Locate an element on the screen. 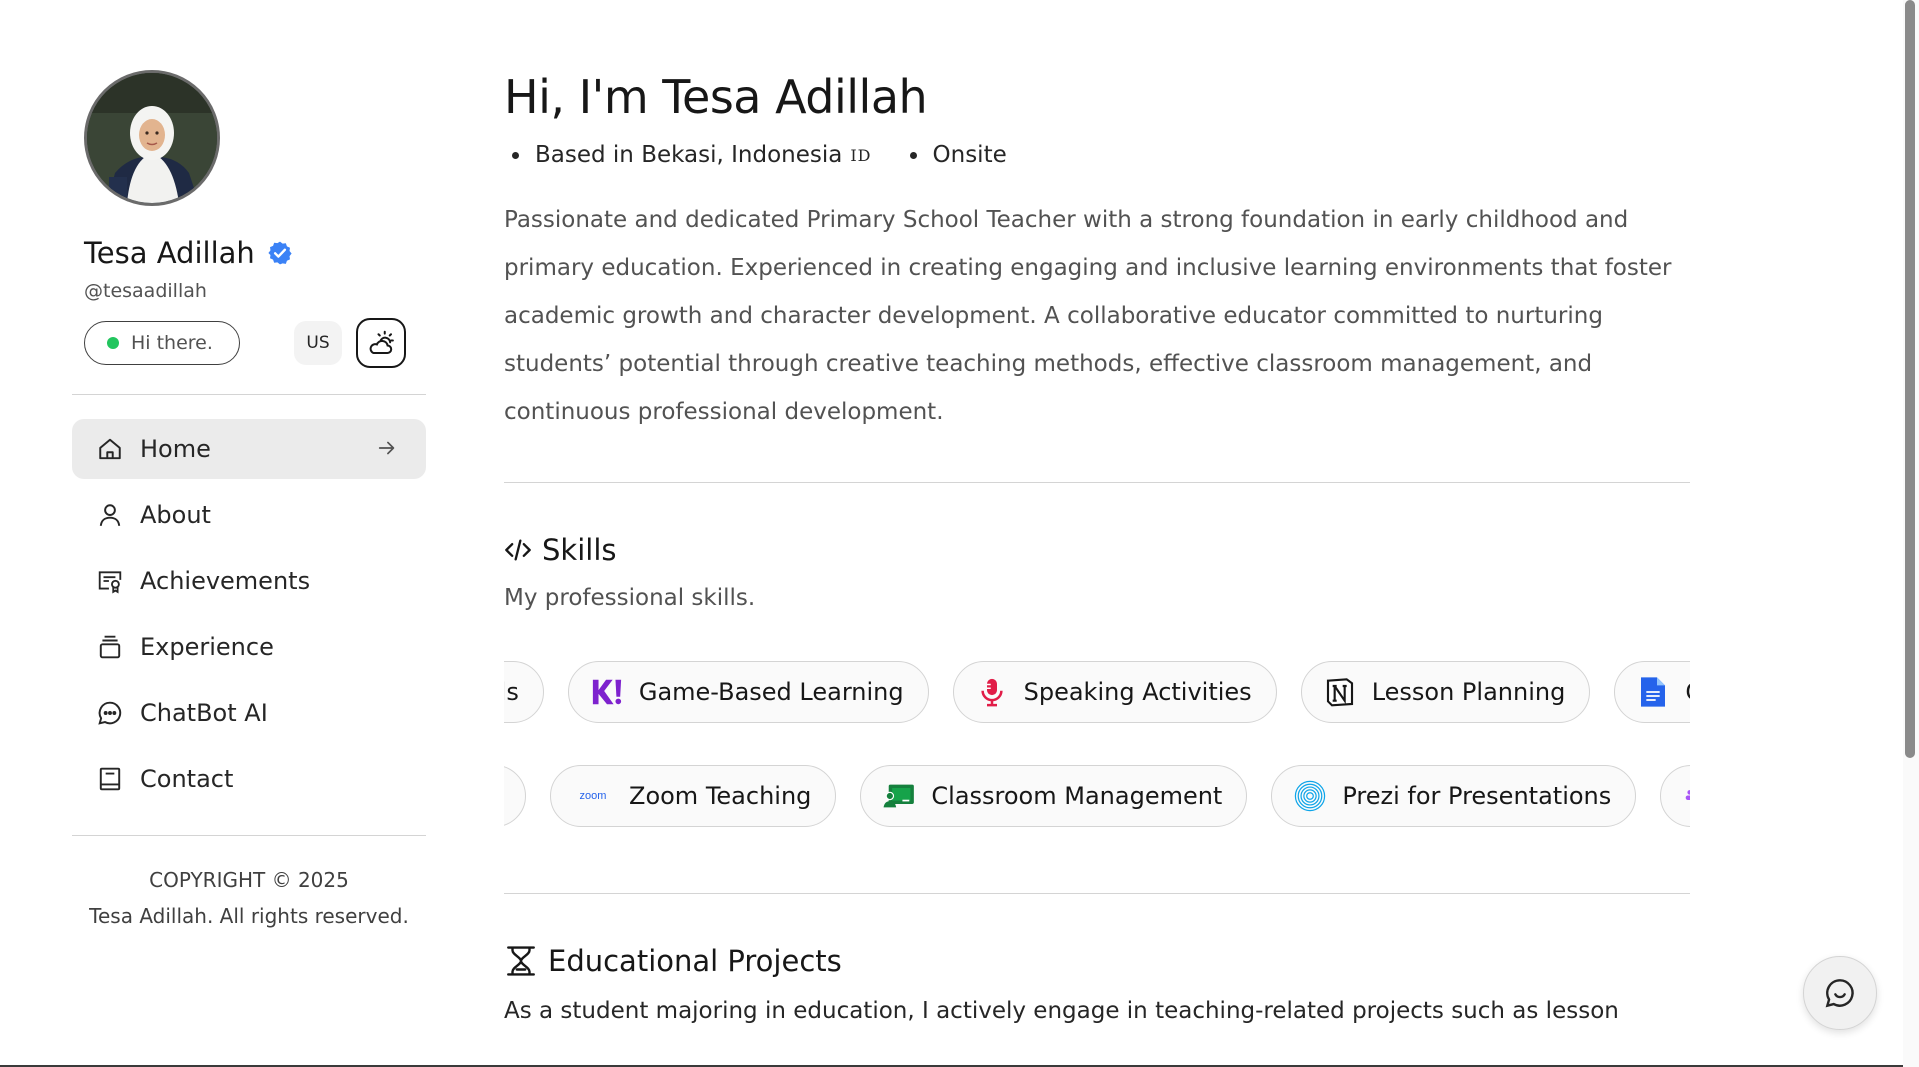 Image resolution: width=1919 pixels, height=1067 pixels. nav-label: Experience is located at coordinates (207, 647).